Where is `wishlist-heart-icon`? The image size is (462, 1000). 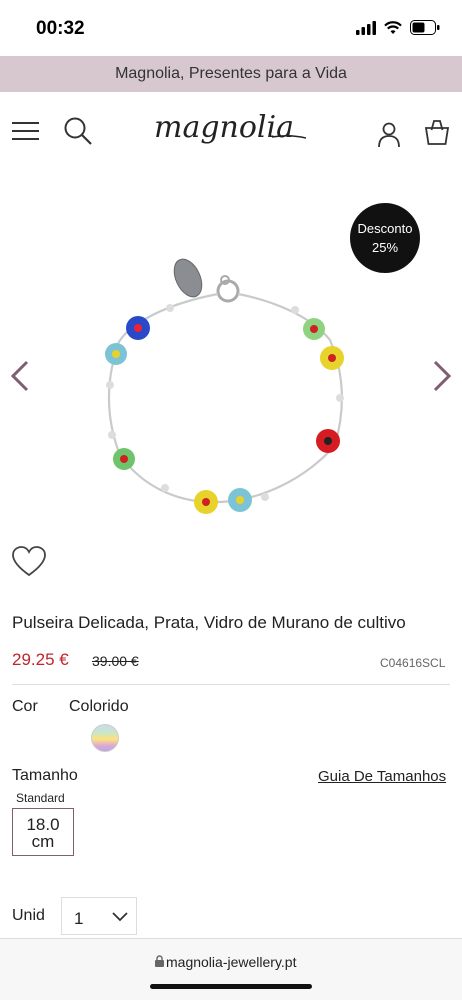
wishlist-heart-icon is located at coordinates (29, 561).